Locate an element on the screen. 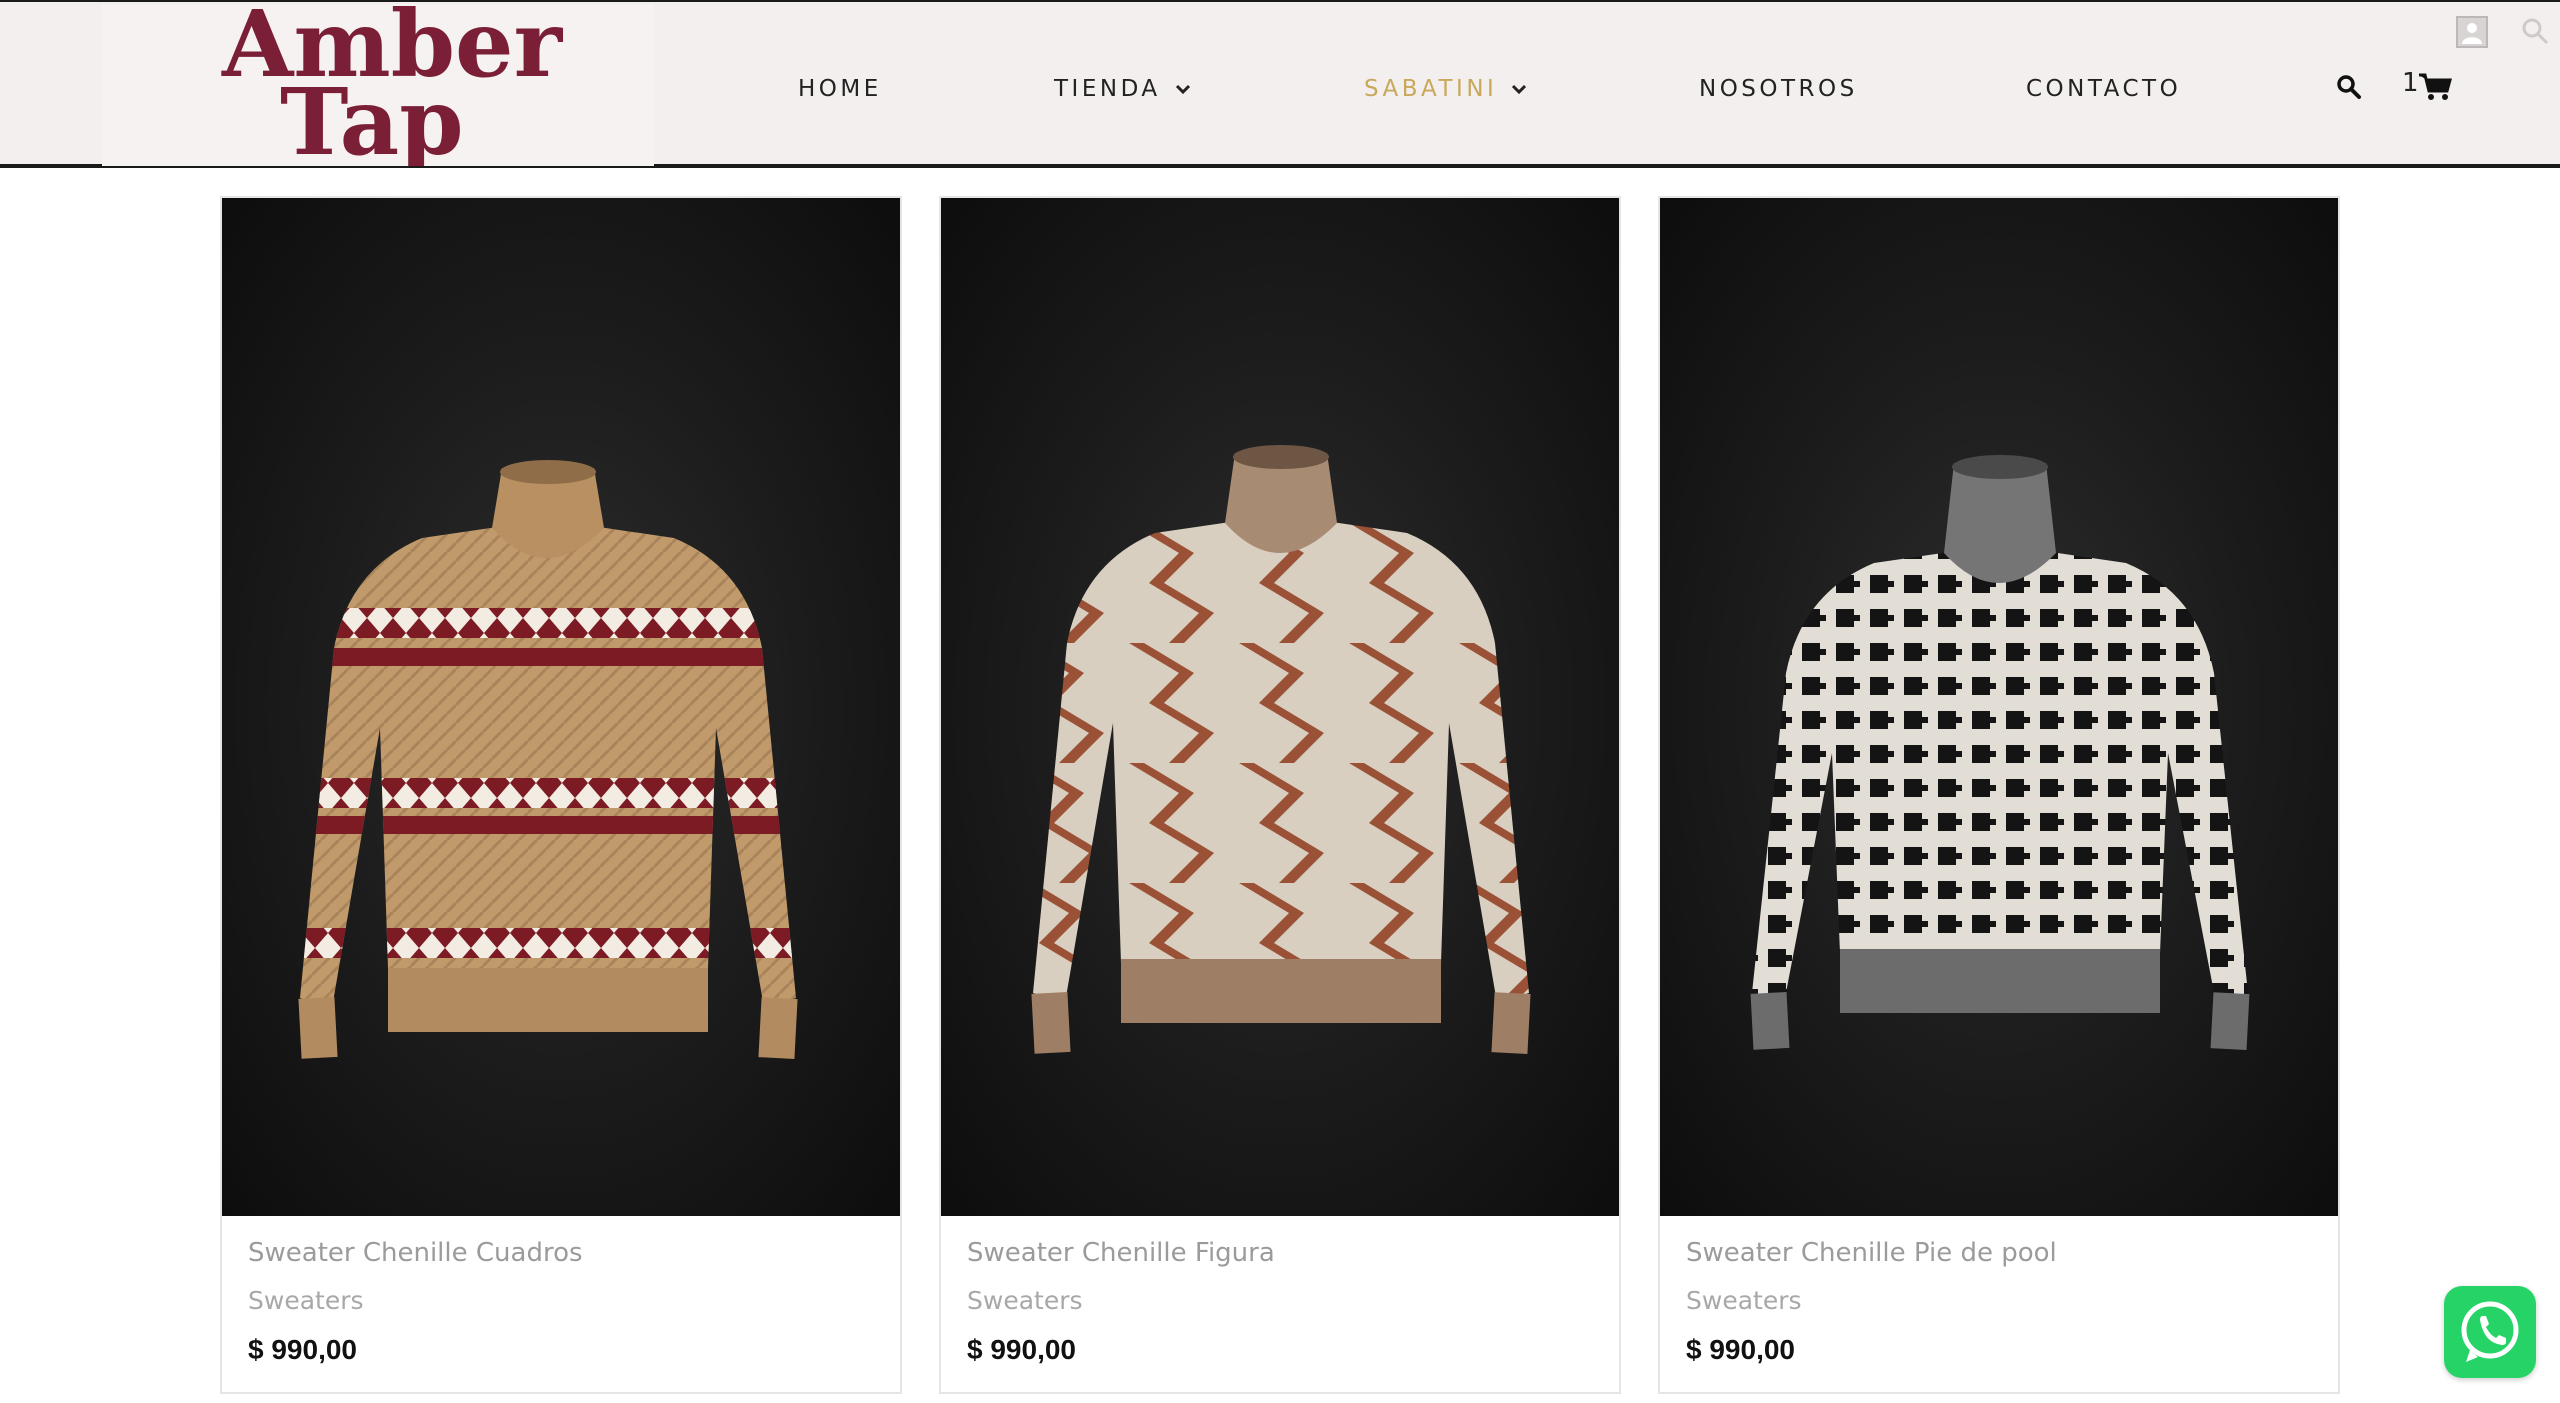 The width and height of the screenshot is (2560, 1403). whatsapp-icon is located at coordinates (2490, 1331).